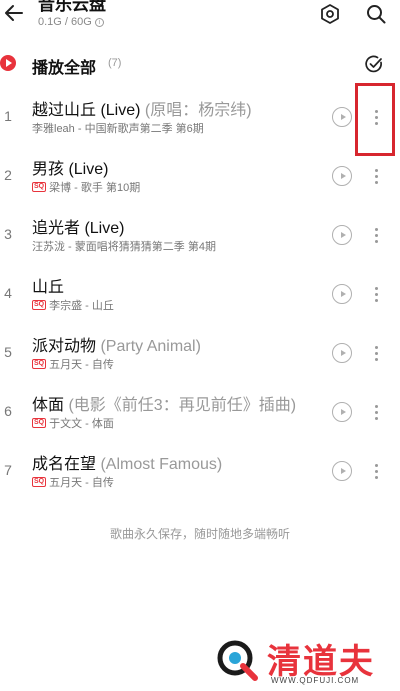 The width and height of the screenshot is (400, 691). I want to click on song-name: 派对动物, so click(64, 346).